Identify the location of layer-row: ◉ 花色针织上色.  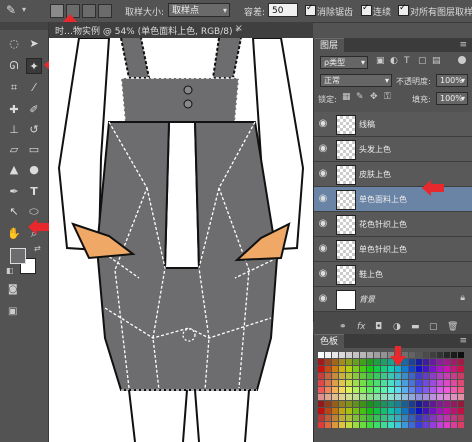
(393, 224).